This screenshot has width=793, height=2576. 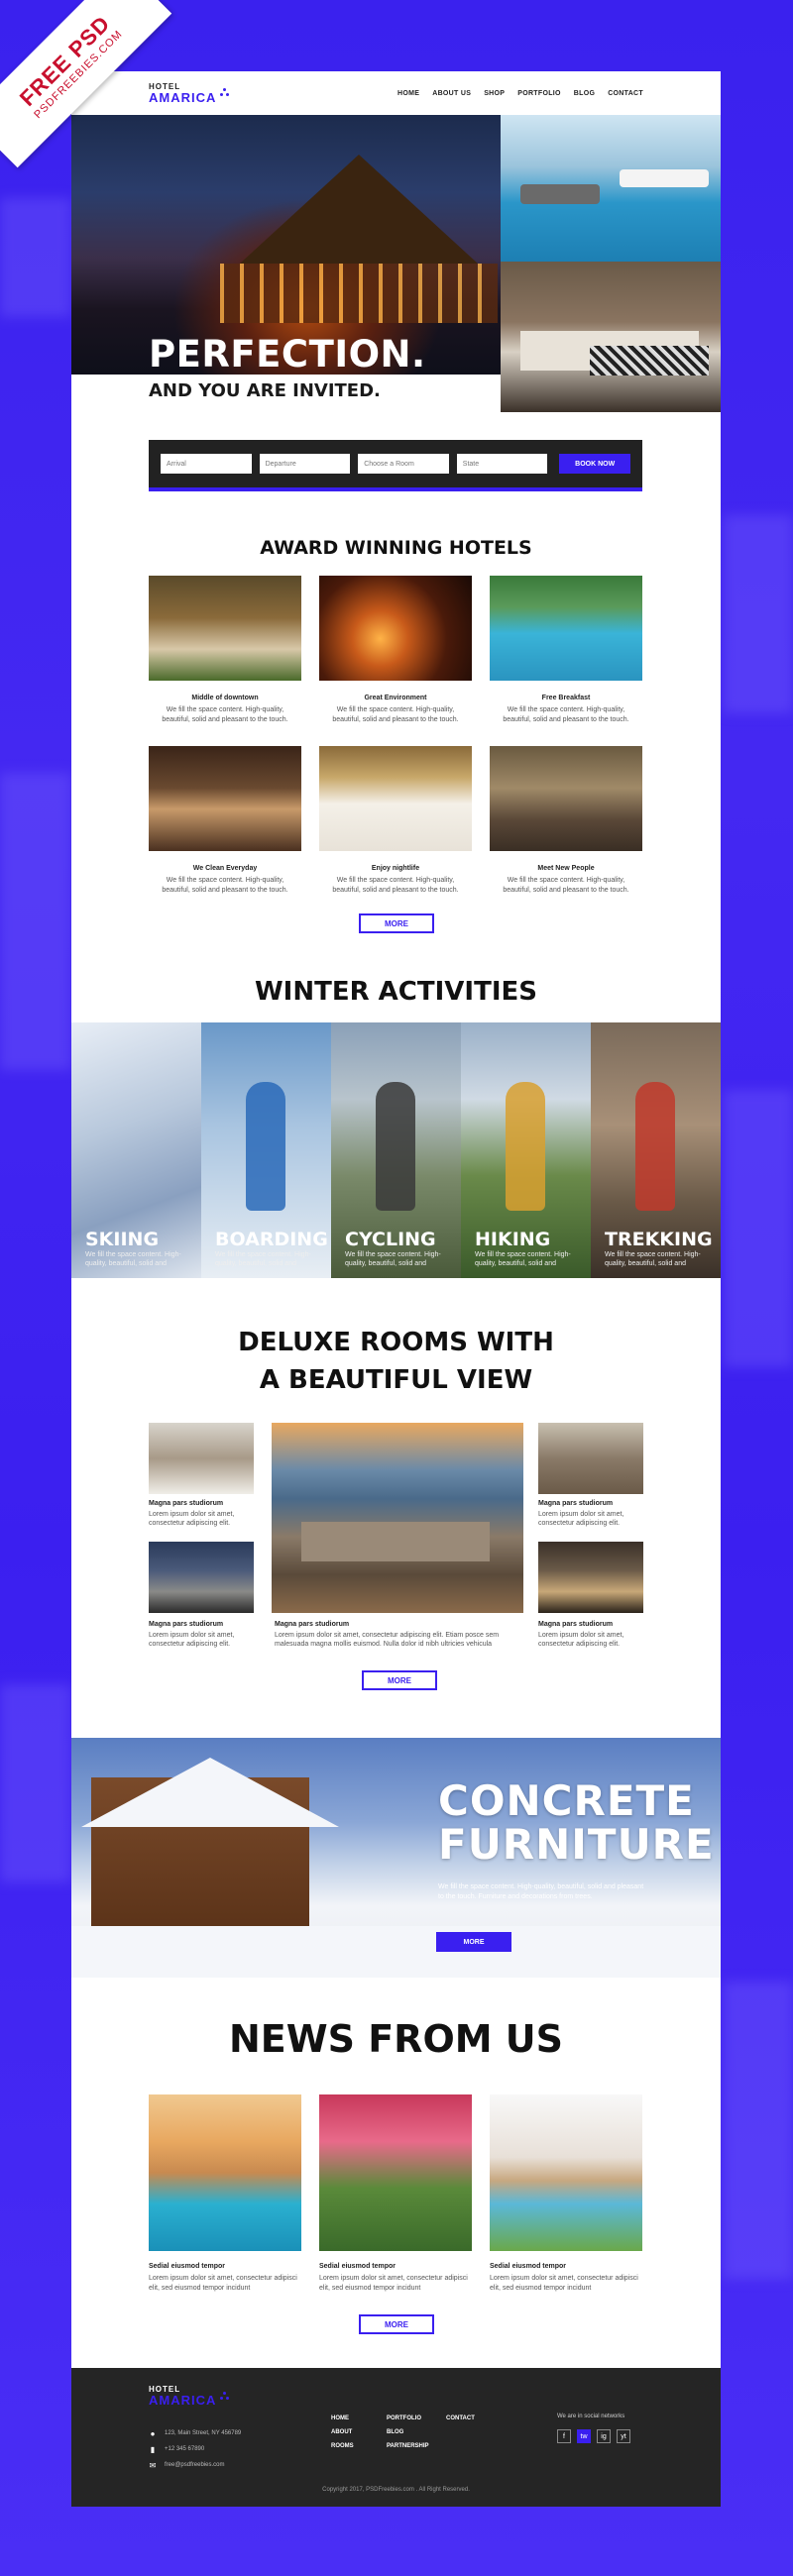 I want to click on footer-link-rooms: ROOMS, so click(x=342, y=2446).